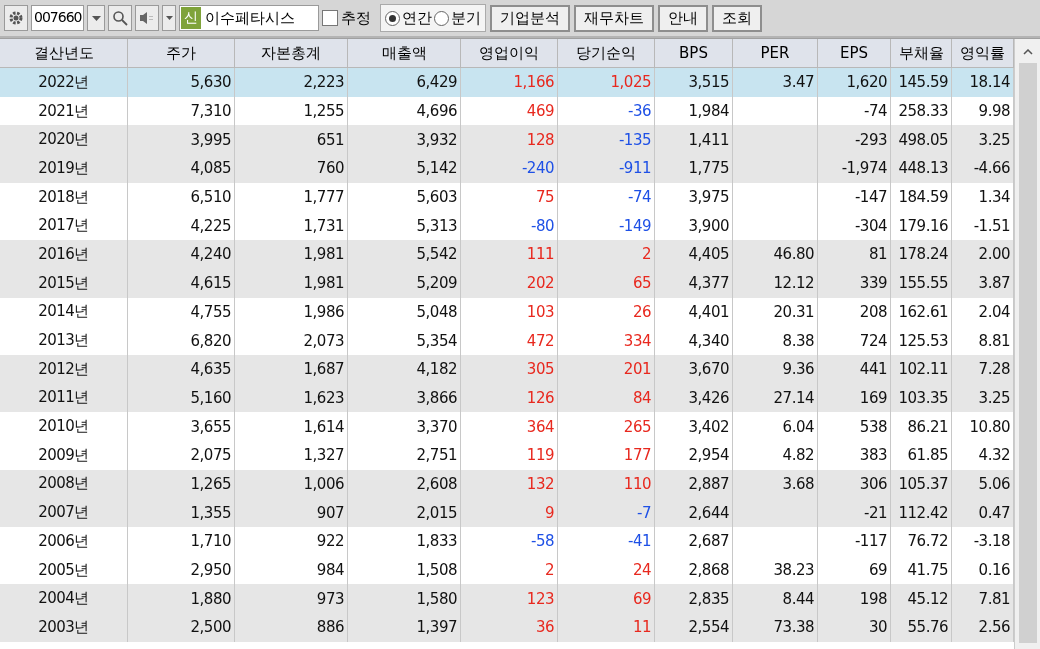  I want to click on table-row: 2020년 3,995 651 3,932 128 -135 1,411 -293 498.05 3.25, so click(507, 140).